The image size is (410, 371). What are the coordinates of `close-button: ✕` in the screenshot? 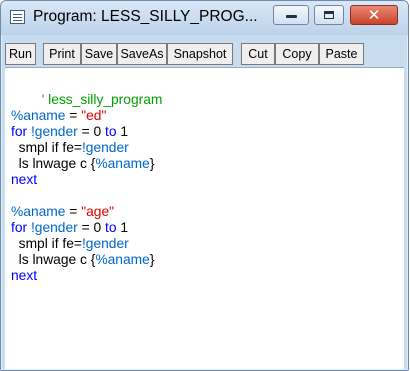 It's located at (374, 15).